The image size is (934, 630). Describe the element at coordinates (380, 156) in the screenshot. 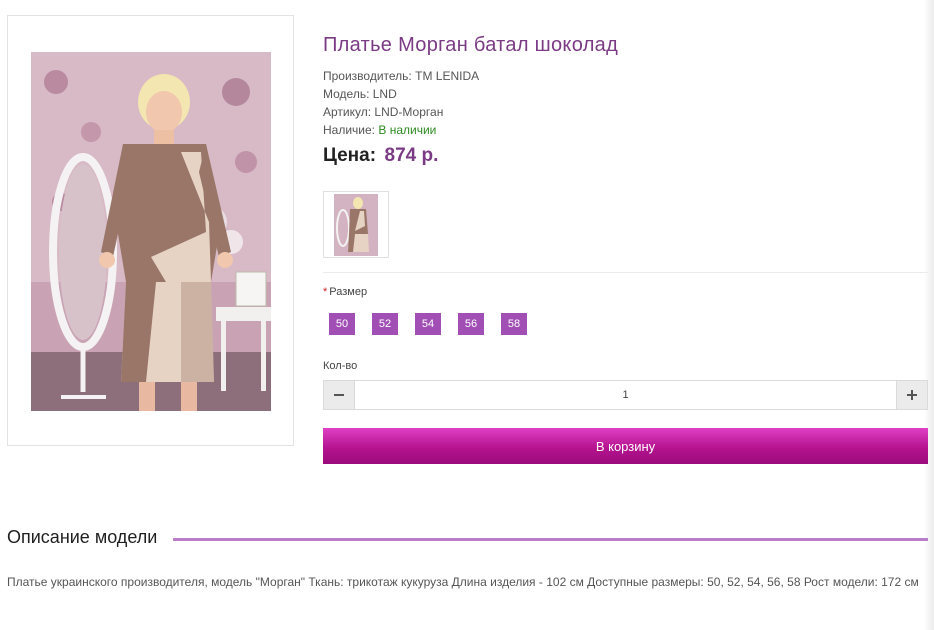

I see `price-row: Цена: 874 р.` at that location.